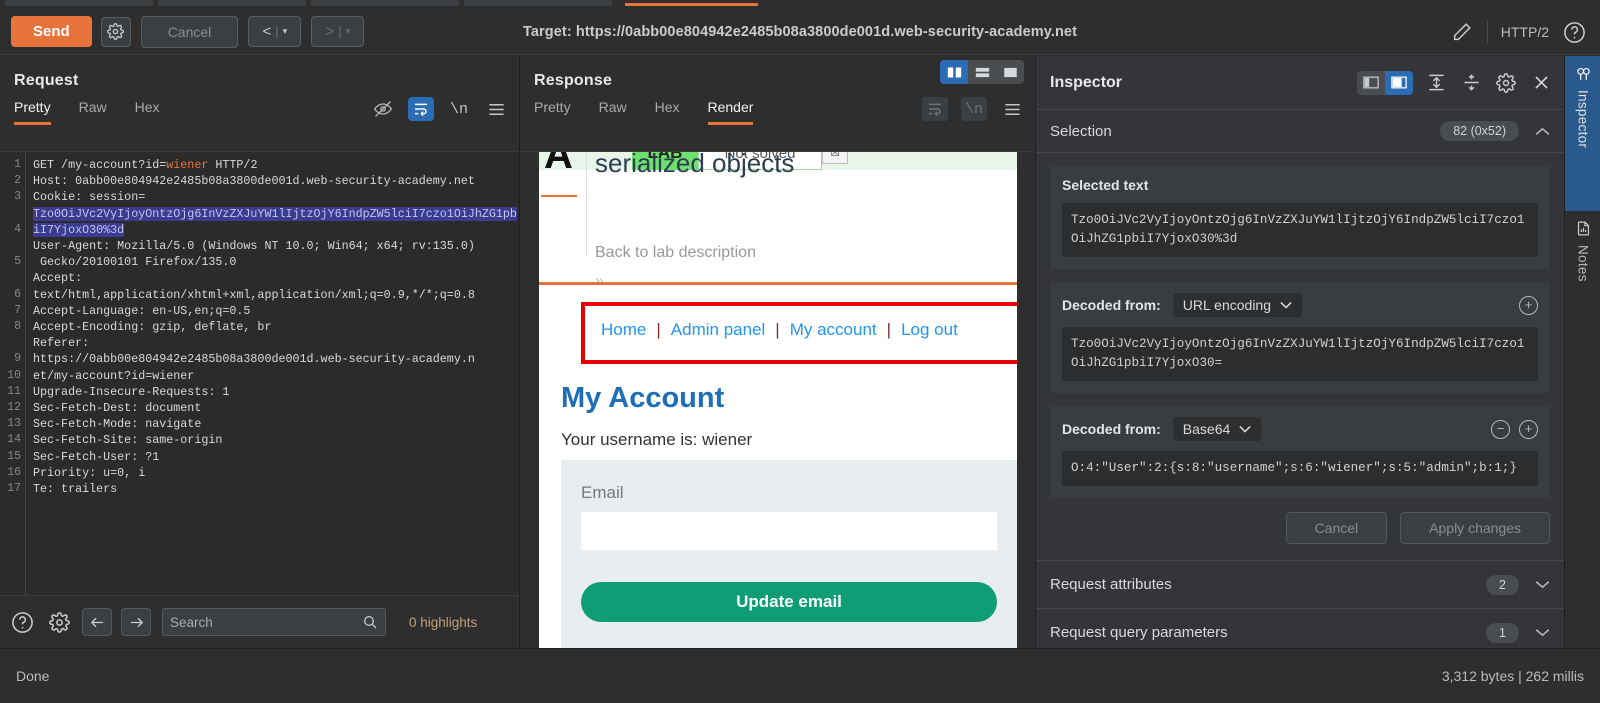 The width and height of the screenshot is (1600, 703). What do you see at coordinates (1542, 131) in the screenshot?
I see `chevron-up-icon` at bounding box center [1542, 131].